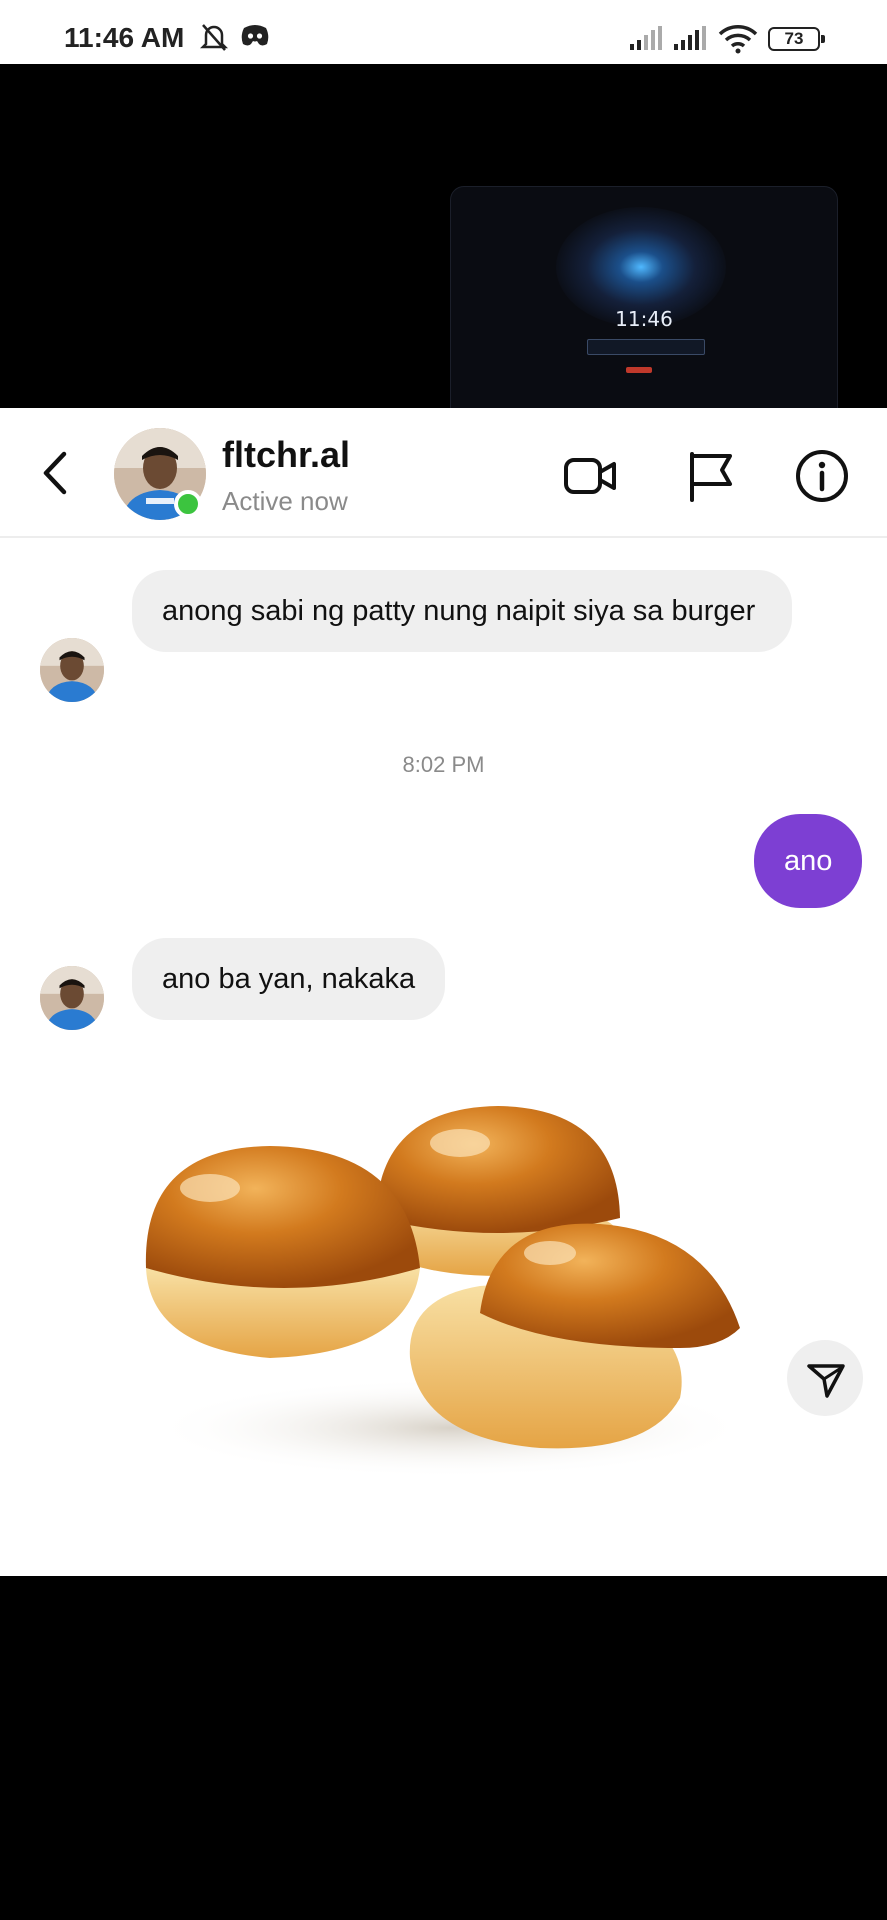 The width and height of the screenshot is (887, 1920). Describe the element at coordinates (56, 473) in the screenshot. I see `back-icon` at that location.